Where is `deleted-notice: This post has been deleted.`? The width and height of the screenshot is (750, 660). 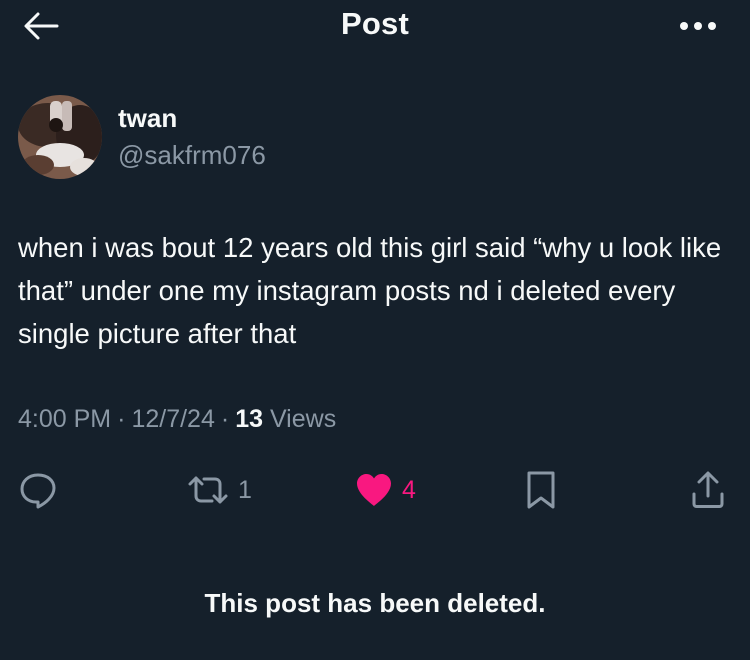
deleted-notice: This post has been deleted. is located at coordinates (375, 603).